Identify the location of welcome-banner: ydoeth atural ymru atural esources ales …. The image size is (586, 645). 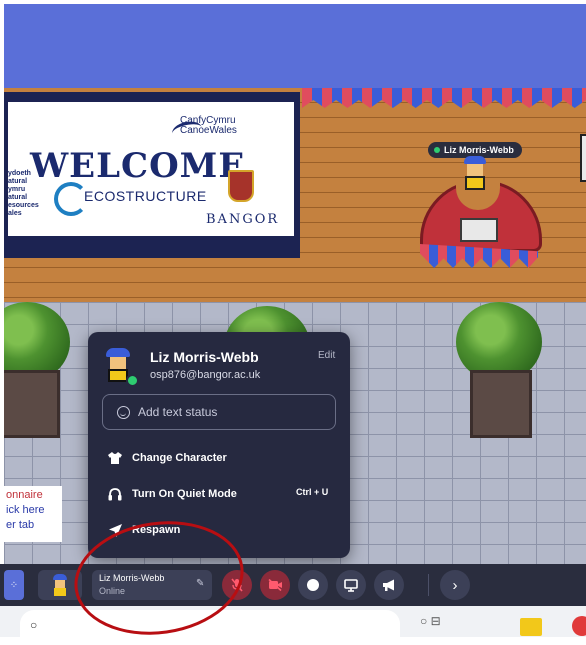
(151, 169).